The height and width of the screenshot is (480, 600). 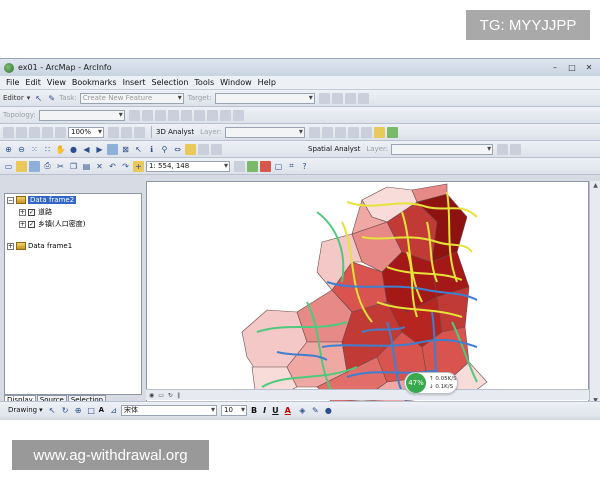 What do you see at coordinates (151, 149) in the screenshot?
I see `identify-icon: ℹ` at bounding box center [151, 149].